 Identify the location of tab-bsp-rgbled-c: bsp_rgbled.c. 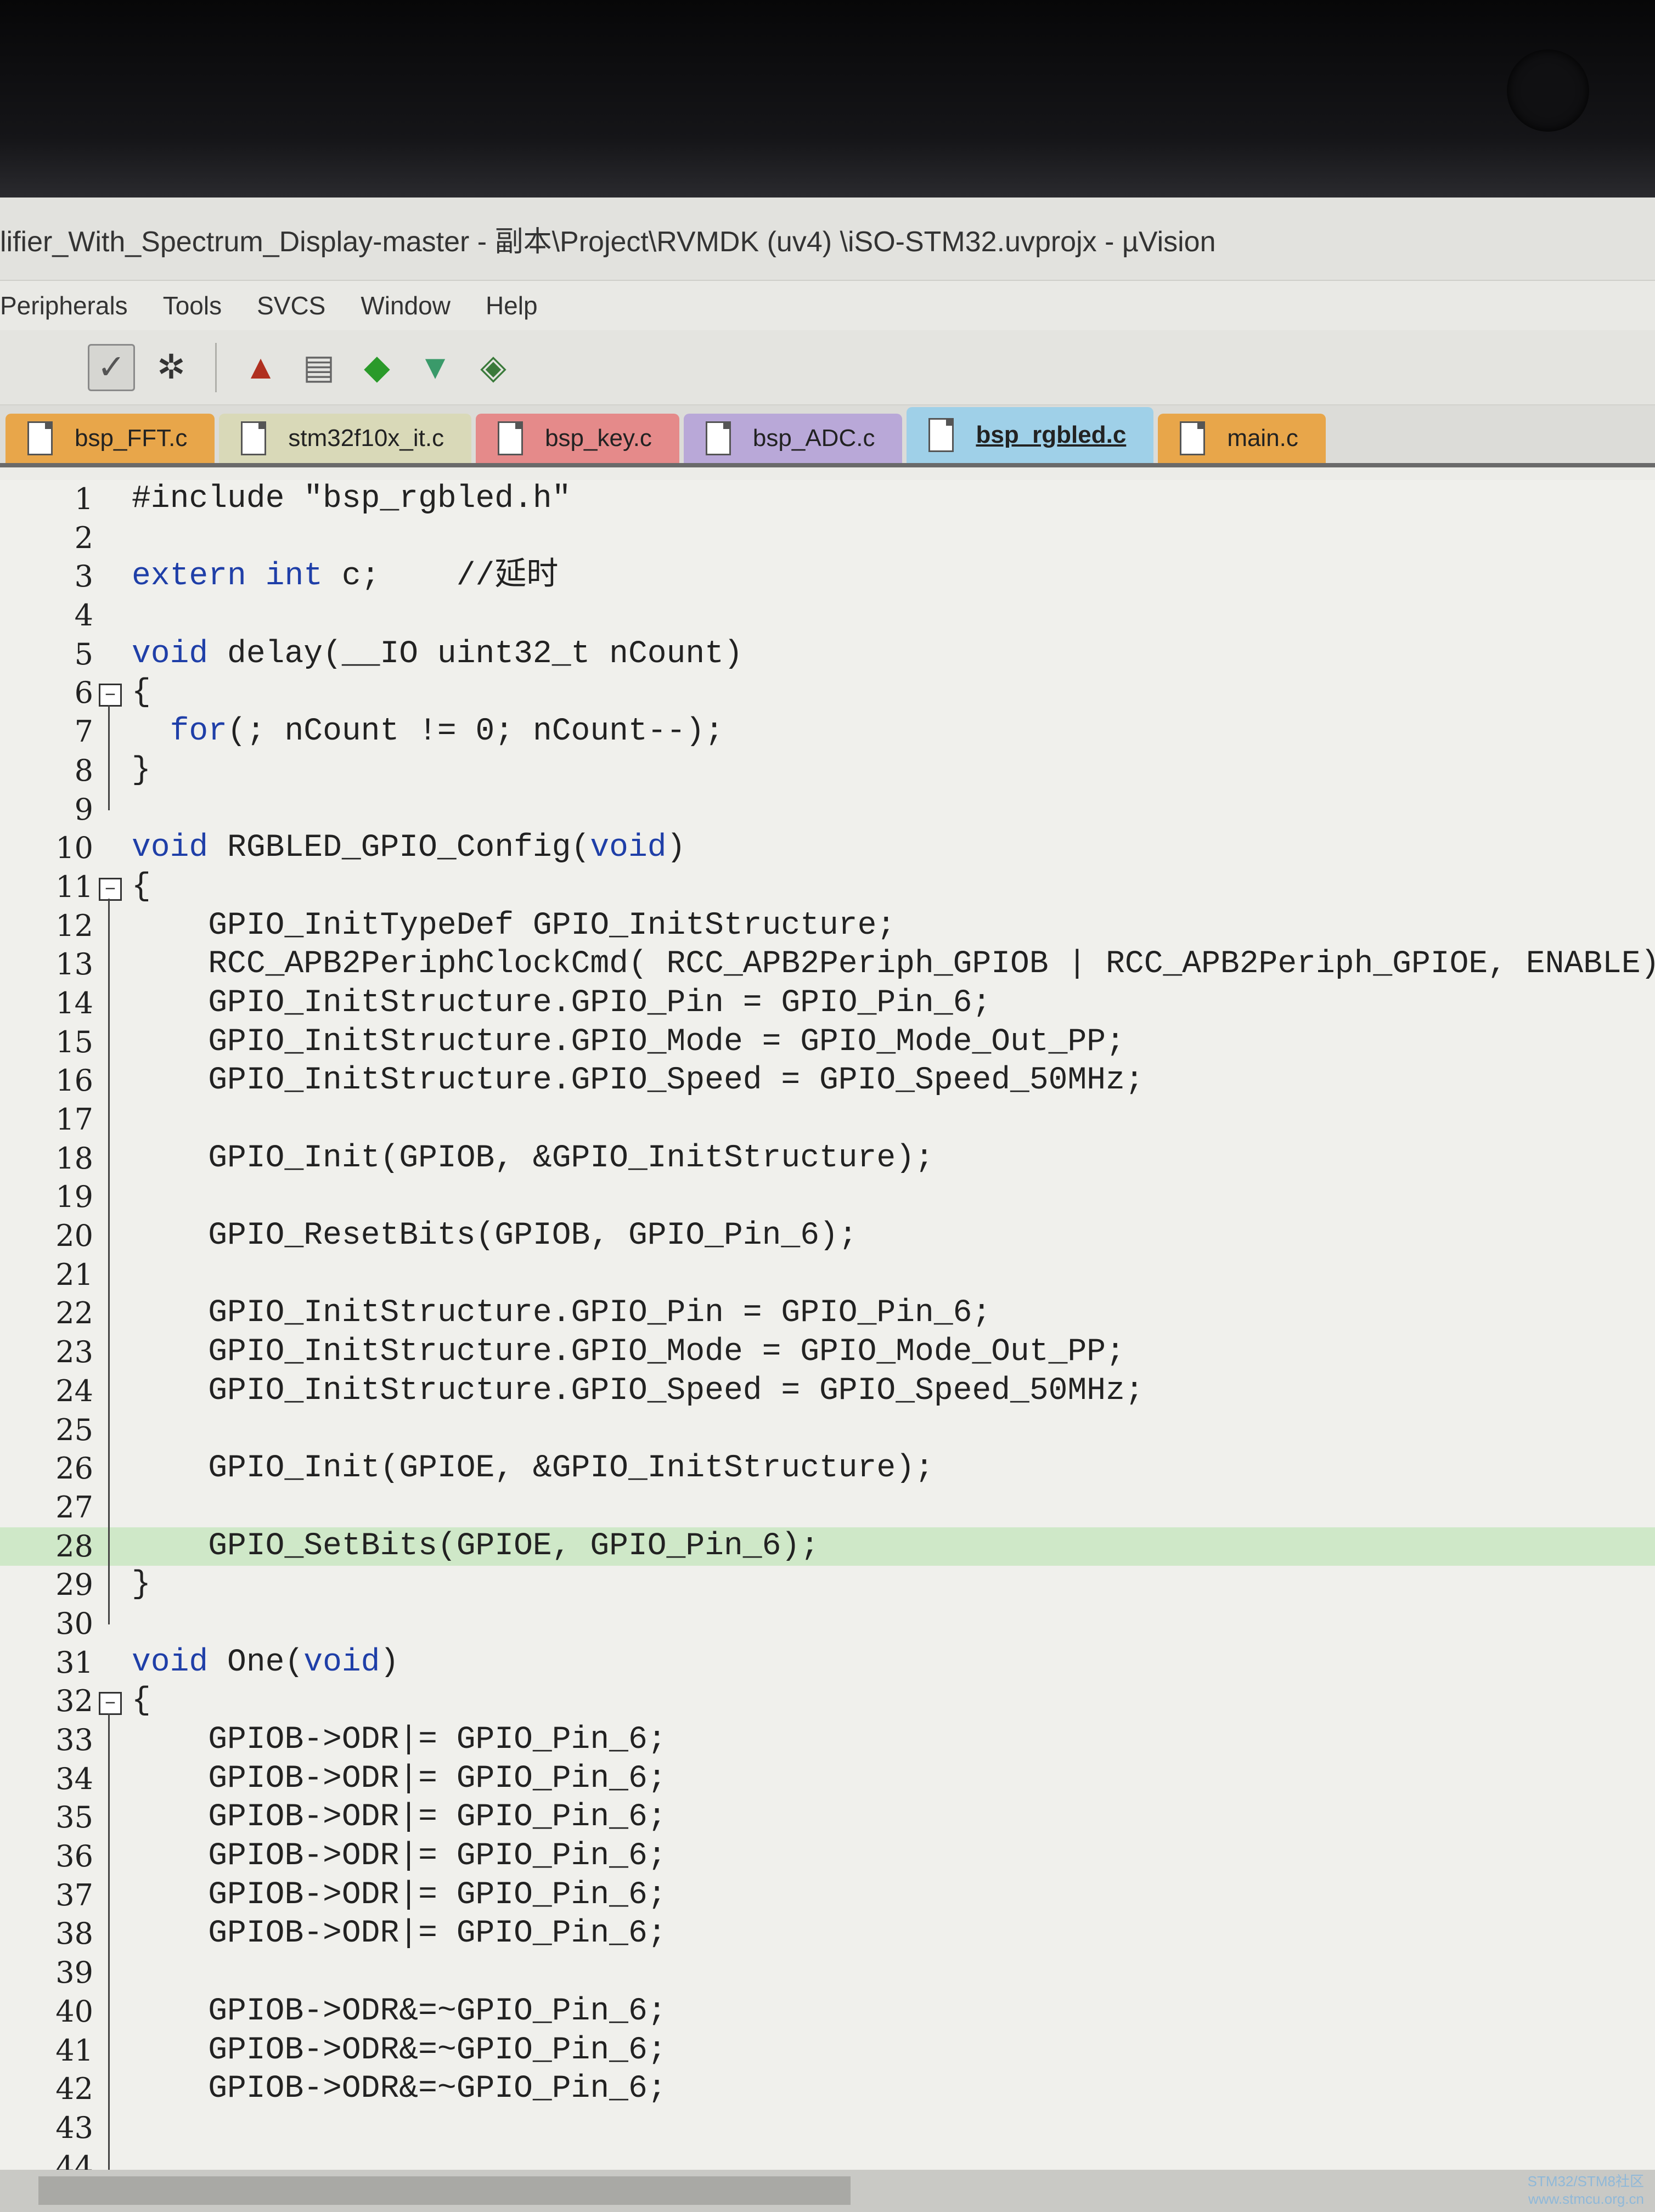
(1030, 435).